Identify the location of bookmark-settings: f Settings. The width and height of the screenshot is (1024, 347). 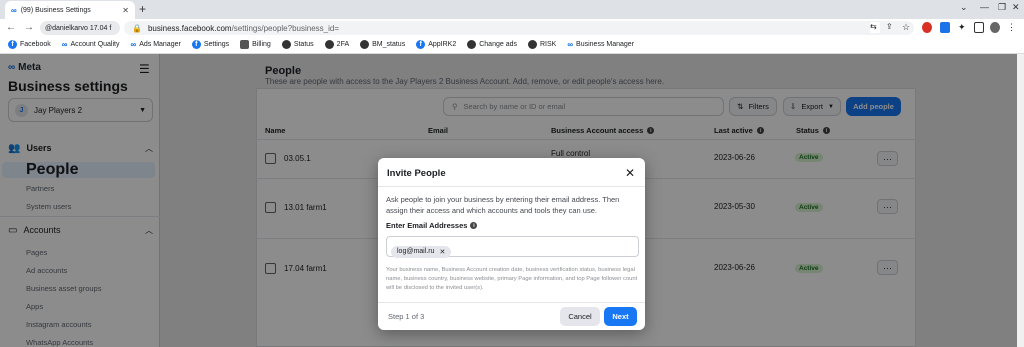
(210, 44).